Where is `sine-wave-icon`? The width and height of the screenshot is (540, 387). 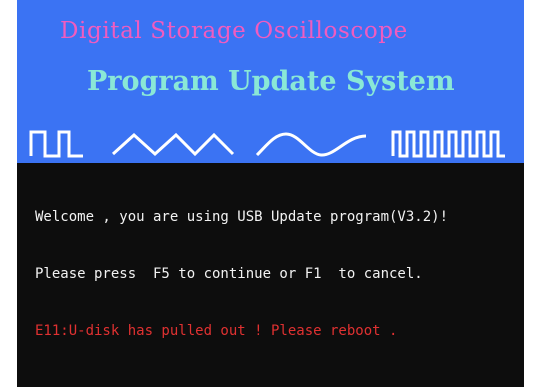
sine-wave-icon is located at coordinates (311, 144).